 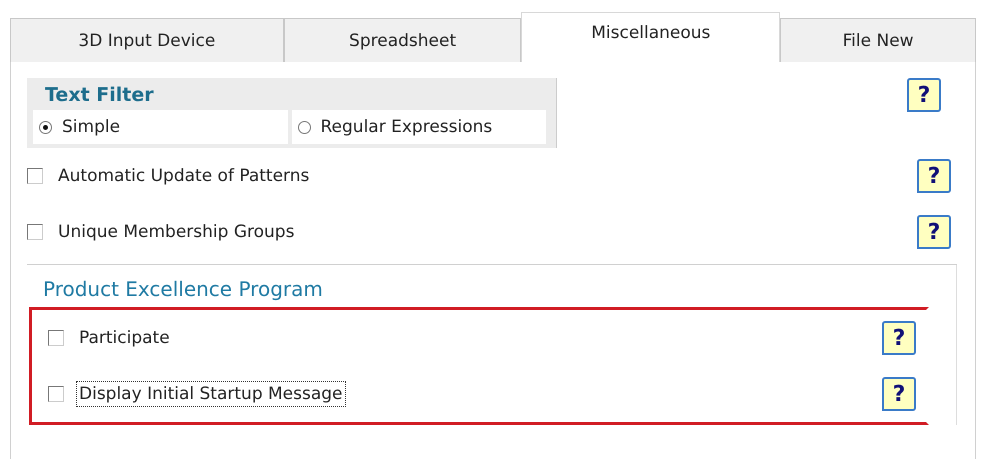 I want to click on tab: File New, so click(x=878, y=40).